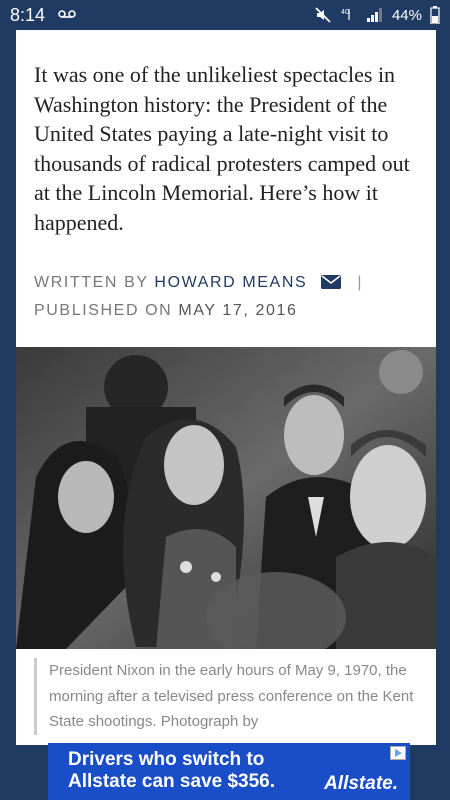 The height and width of the screenshot is (800, 450). I want to click on mute-icon, so click(323, 15).